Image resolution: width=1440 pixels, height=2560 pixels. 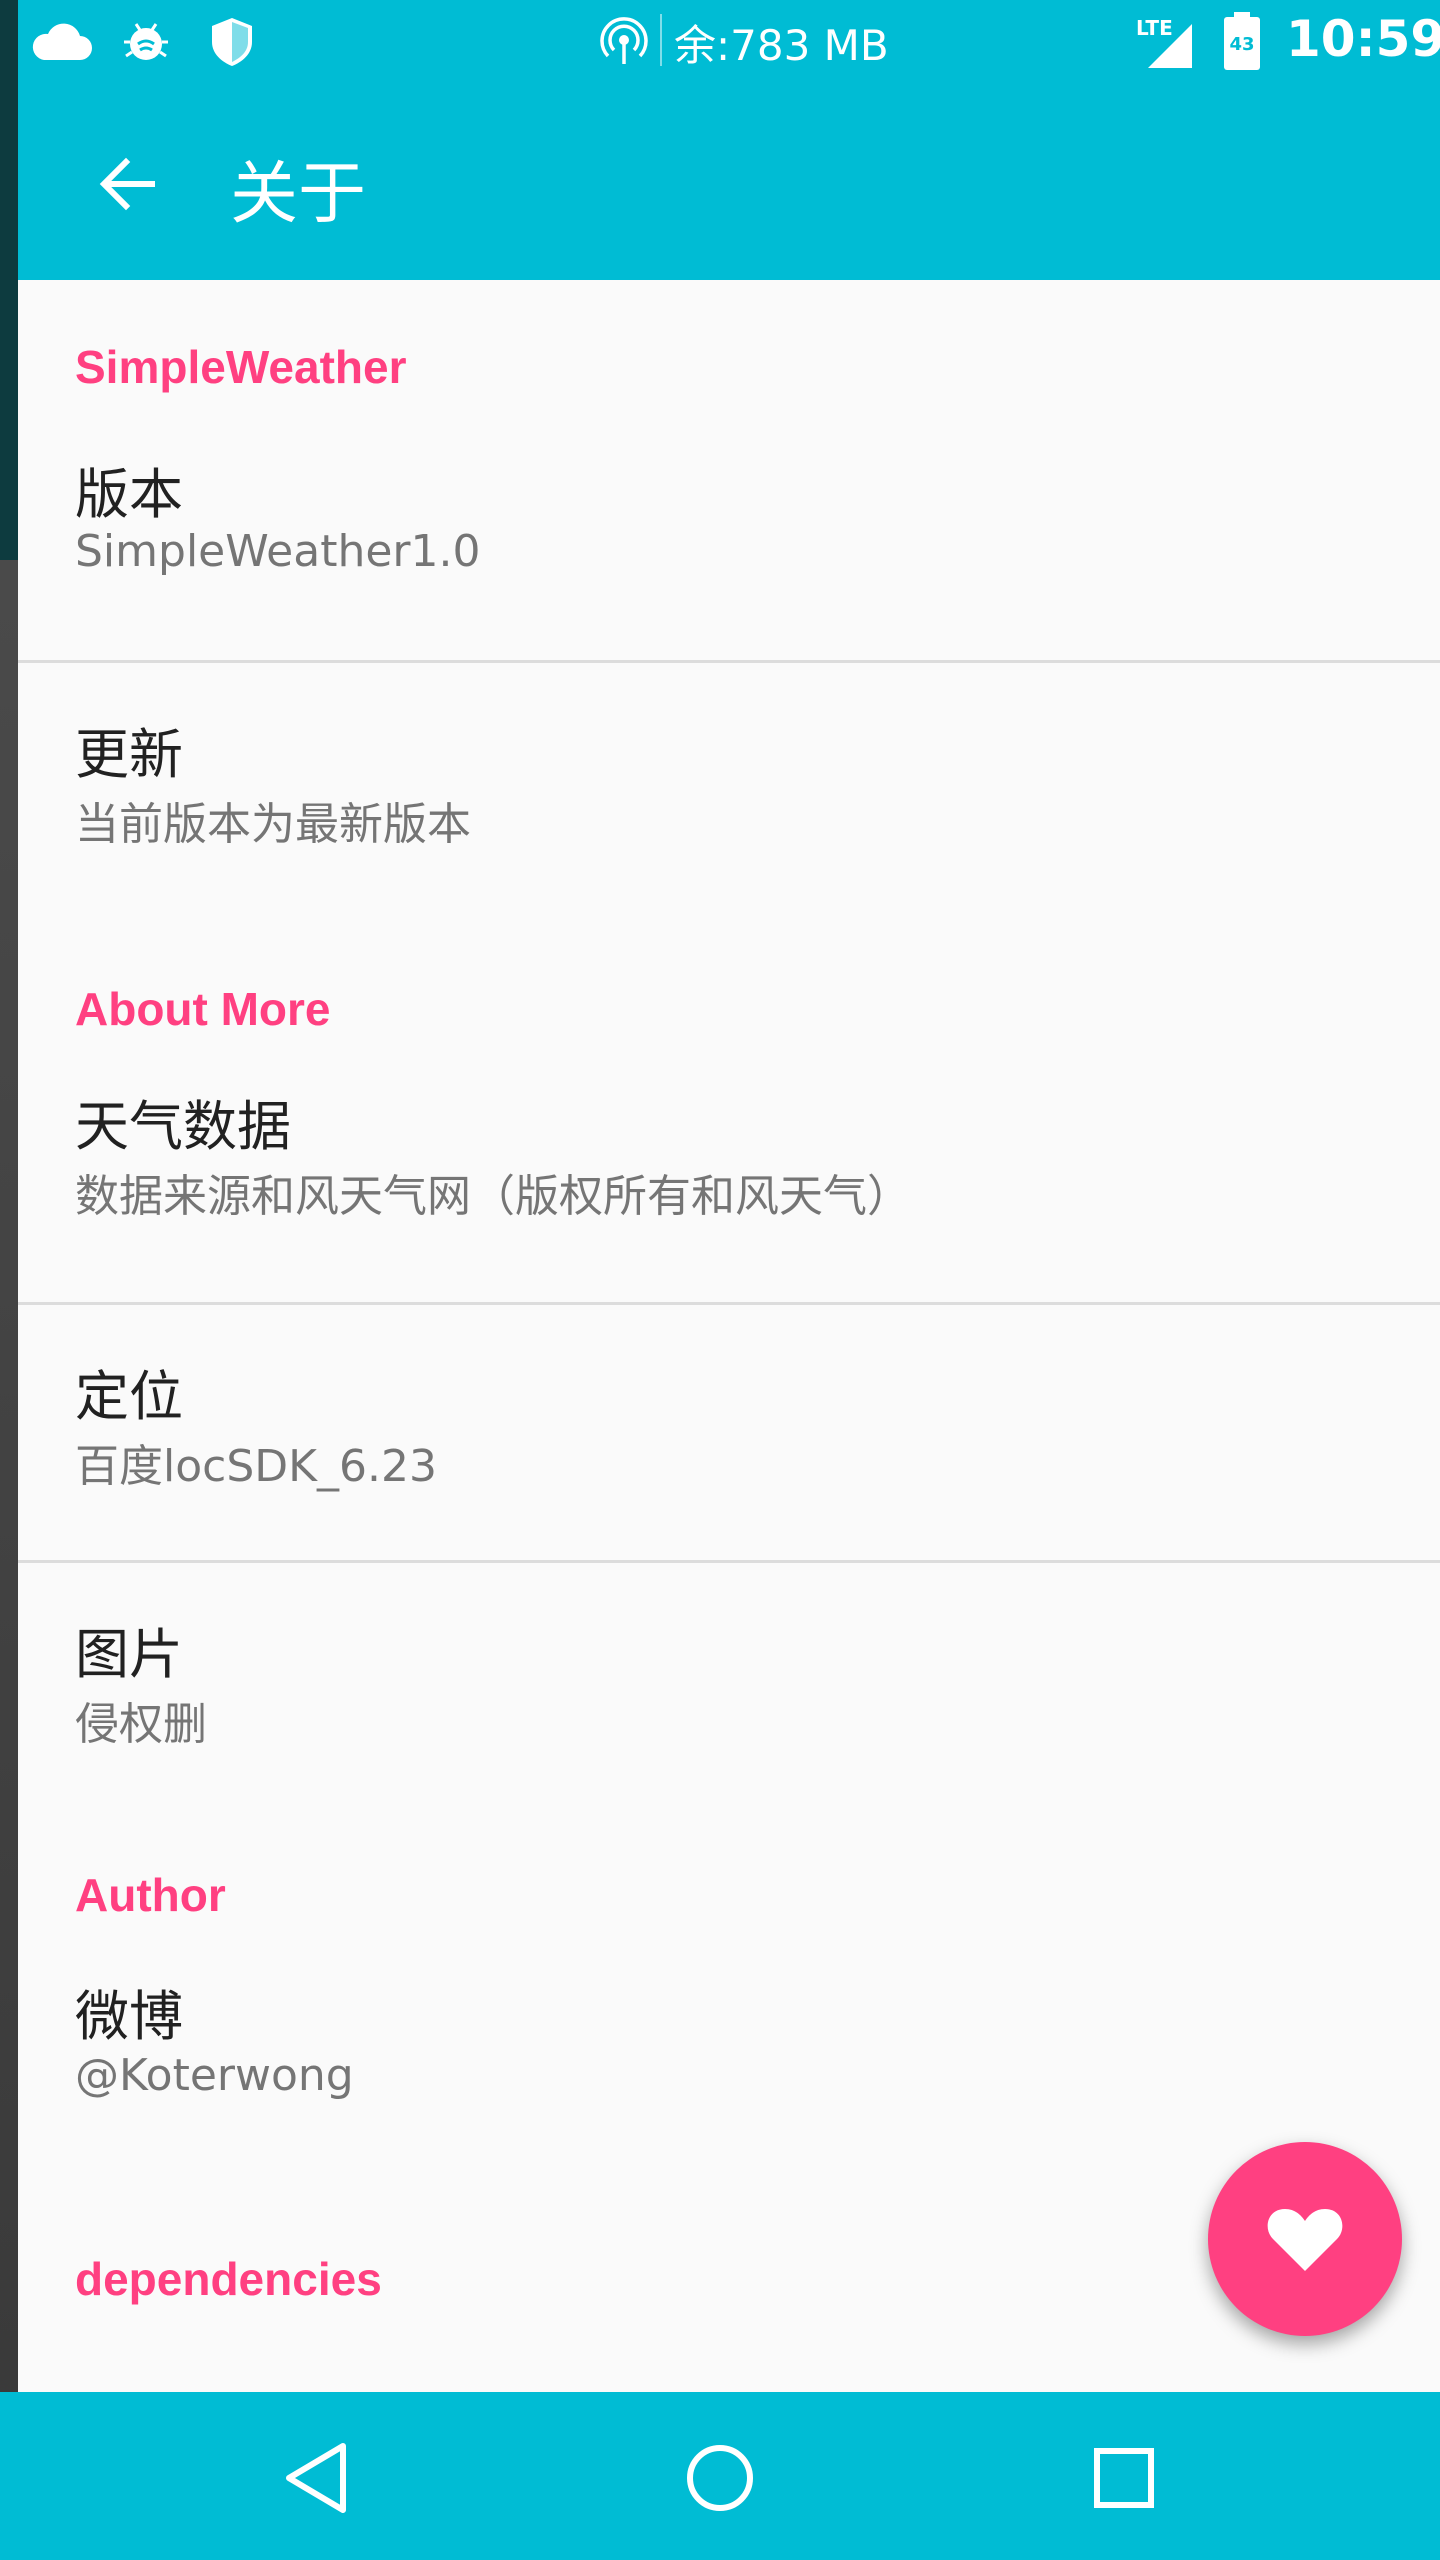 What do you see at coordinates (129, 494) in the screenshot?
I see `pref-version-title: 版本` at bounding box center [129, 494].